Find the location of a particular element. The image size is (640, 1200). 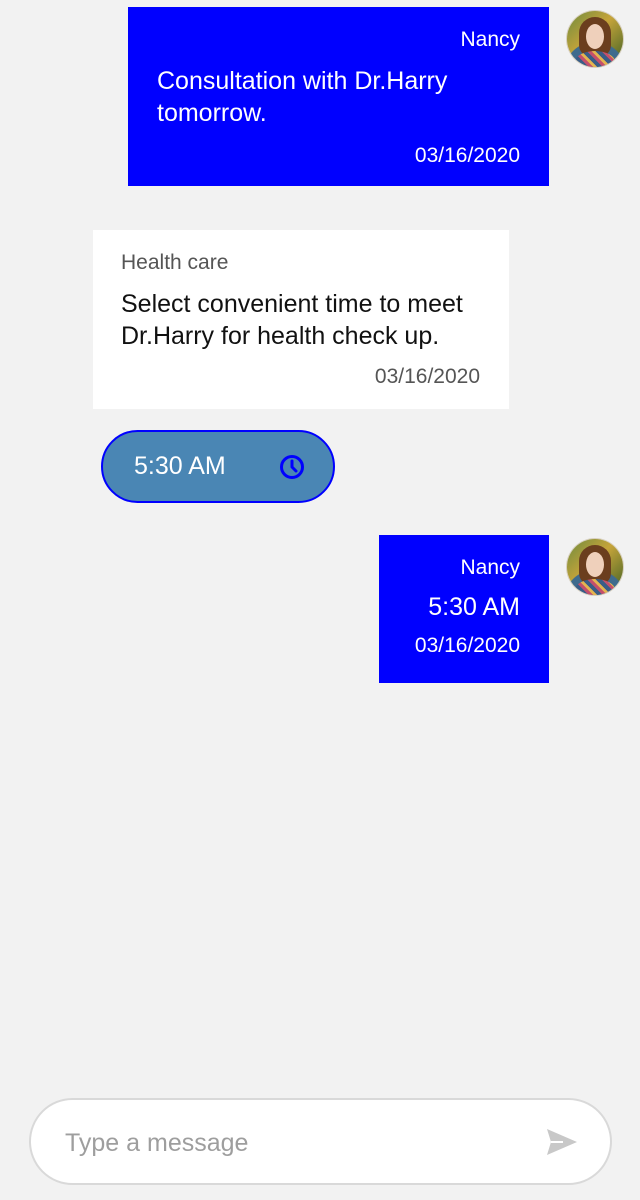

send-button is located at coordinates (562, 1142).